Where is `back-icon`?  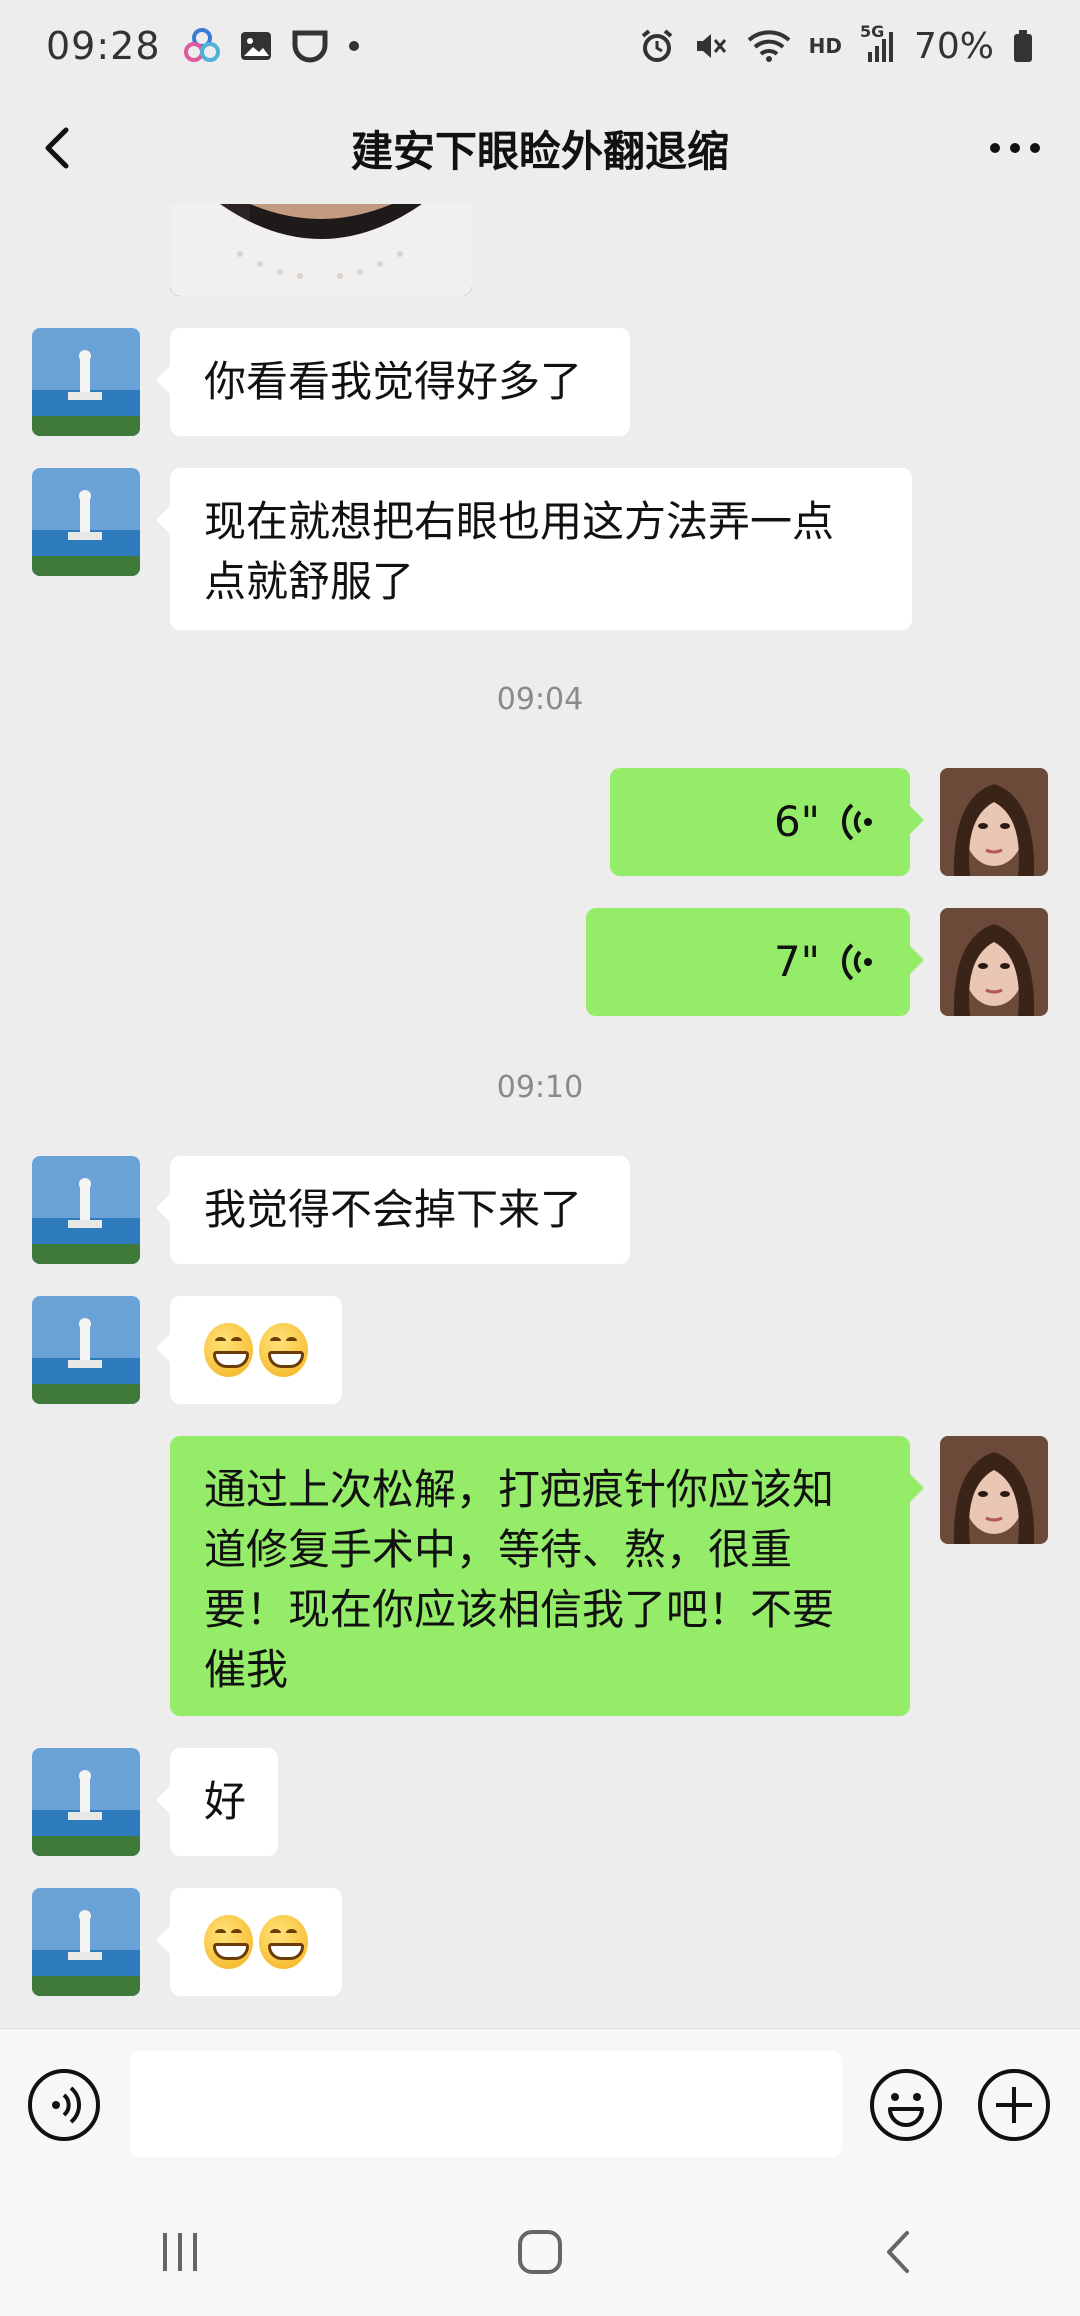 back-icon is located at coordinates (898, 2252).